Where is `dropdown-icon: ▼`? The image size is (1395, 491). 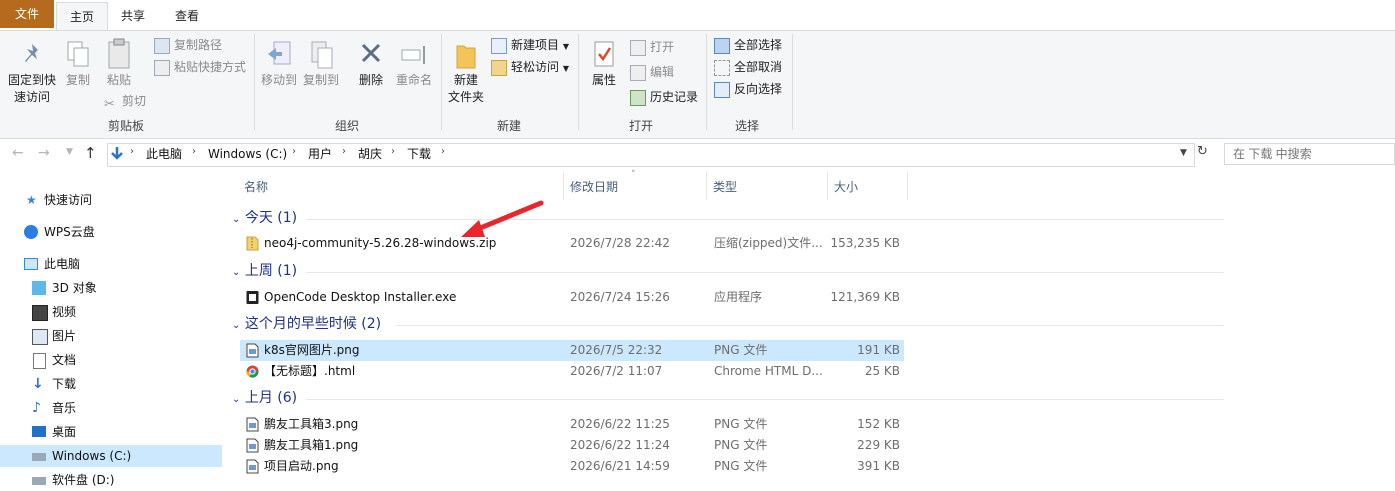 dropdown-icon: ▼ is located at coordinates (565, 46).